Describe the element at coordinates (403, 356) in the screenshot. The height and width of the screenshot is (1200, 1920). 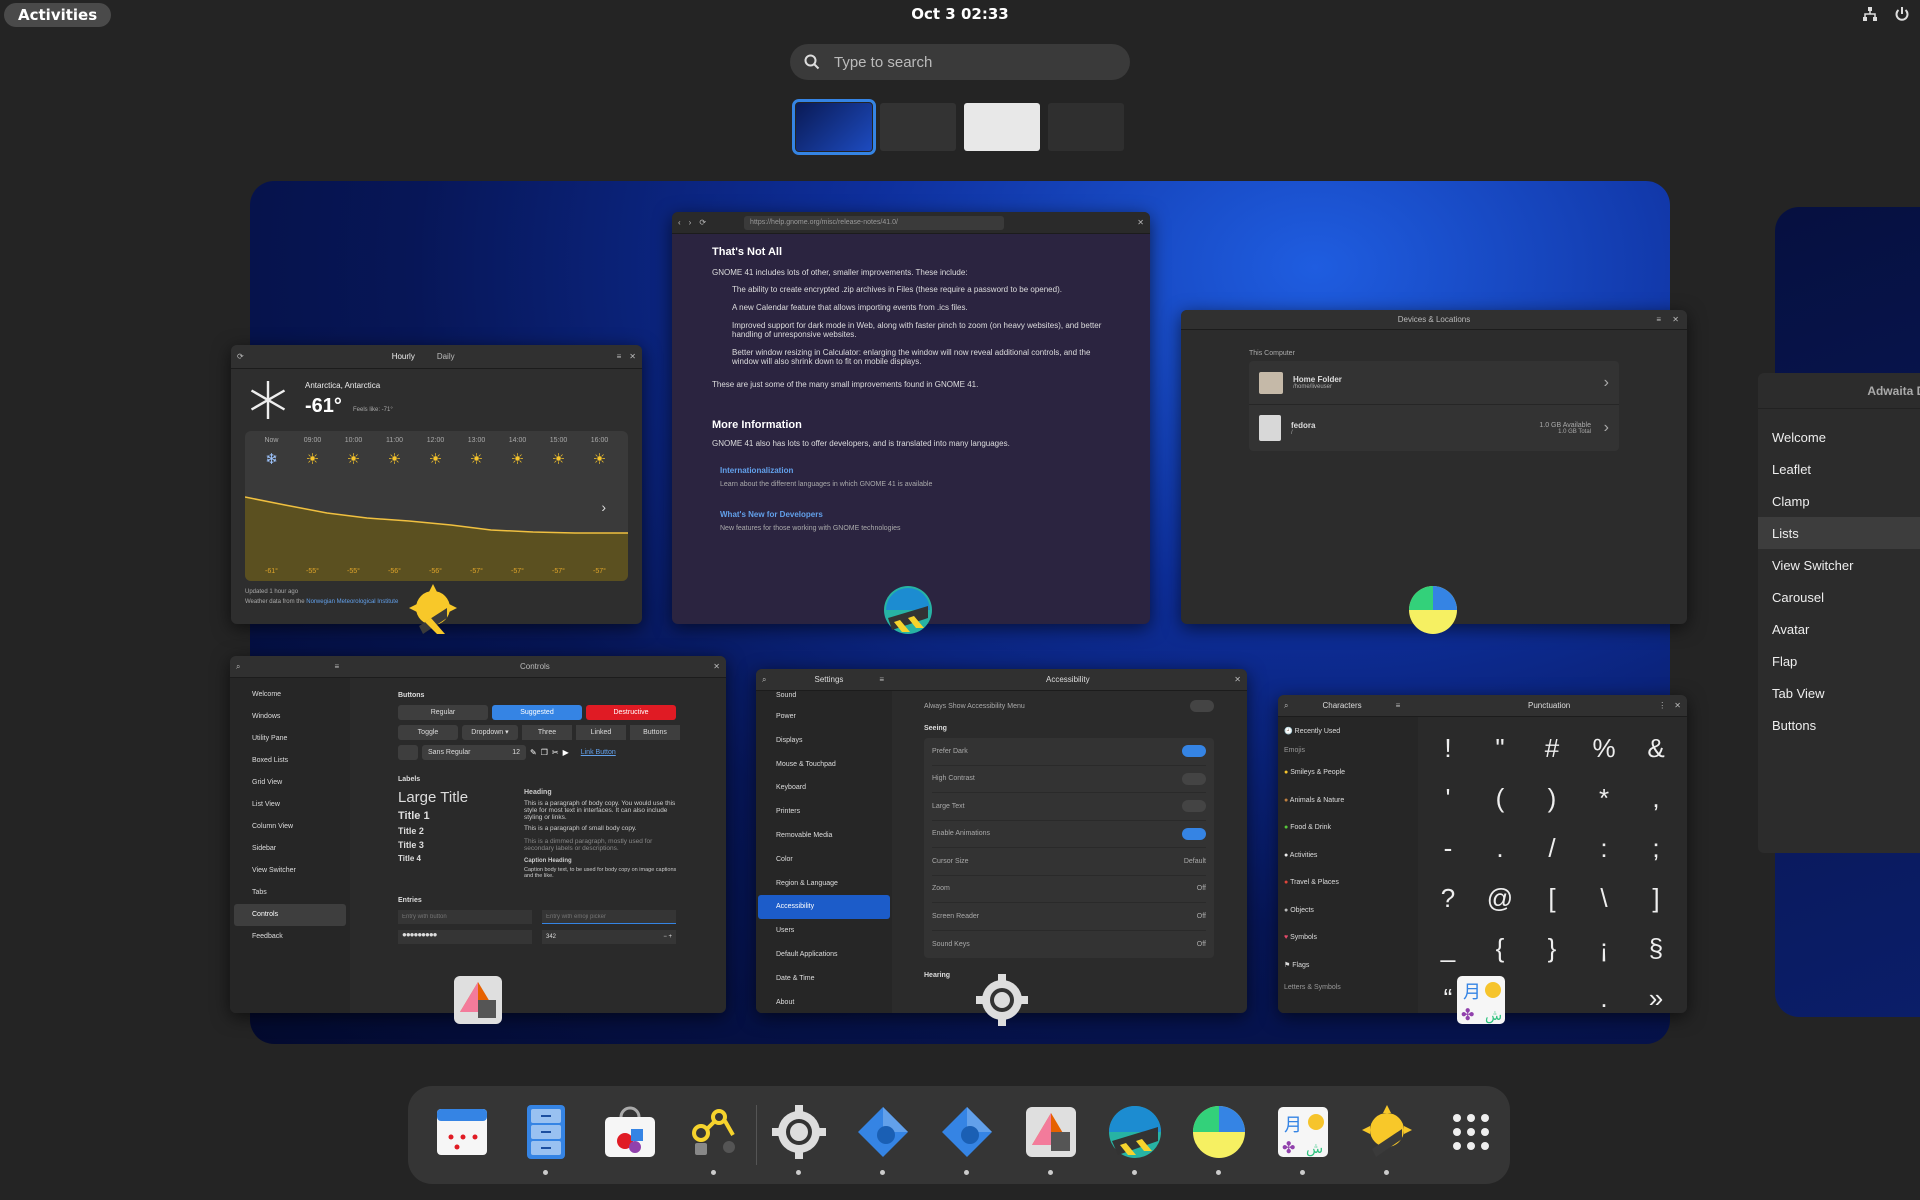
I see `tab-hourly: Hourly` at that location.